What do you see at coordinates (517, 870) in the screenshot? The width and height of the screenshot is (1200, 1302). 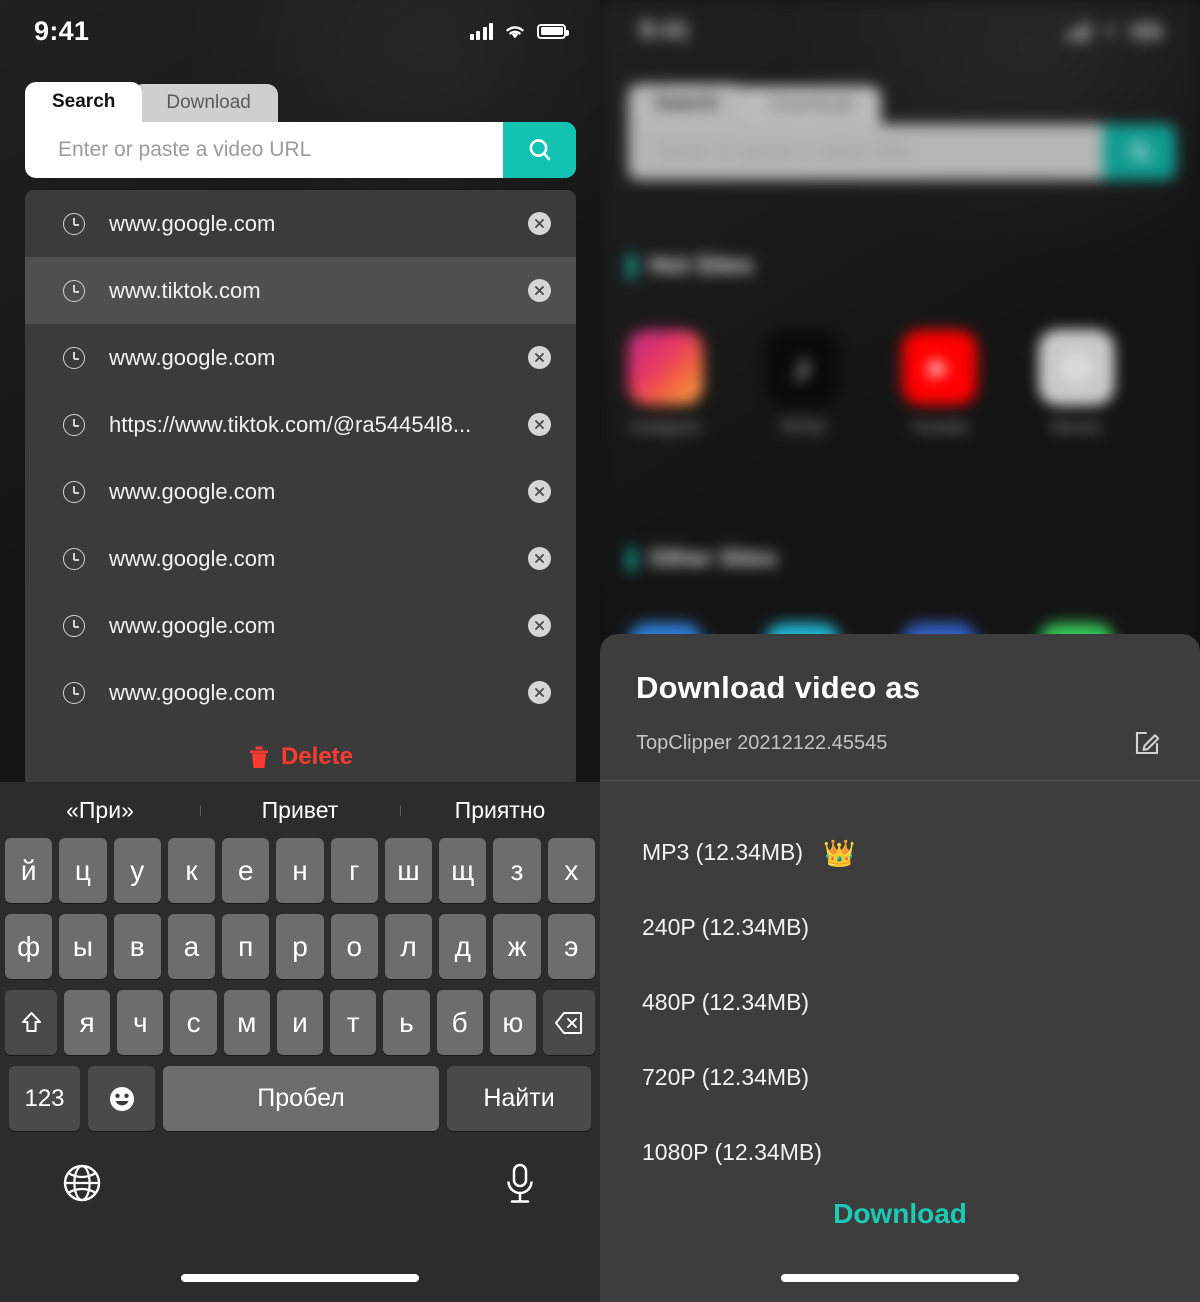 I see `key-з: з` at bounding box center [517, 870].